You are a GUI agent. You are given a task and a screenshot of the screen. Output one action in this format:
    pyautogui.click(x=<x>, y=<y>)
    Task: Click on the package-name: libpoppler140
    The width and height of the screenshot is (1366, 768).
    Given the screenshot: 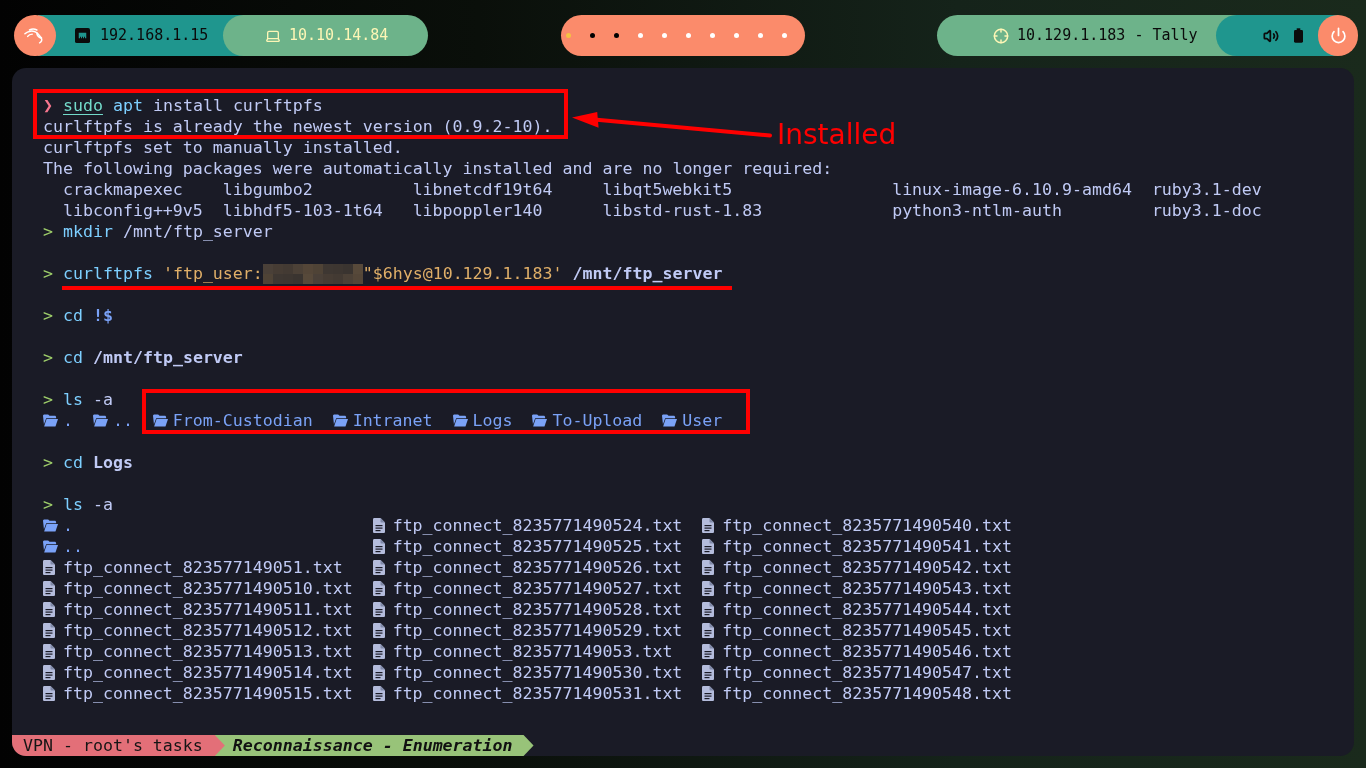 What is the action you would take?
    pyautogui.click(x=477, y=210)
    